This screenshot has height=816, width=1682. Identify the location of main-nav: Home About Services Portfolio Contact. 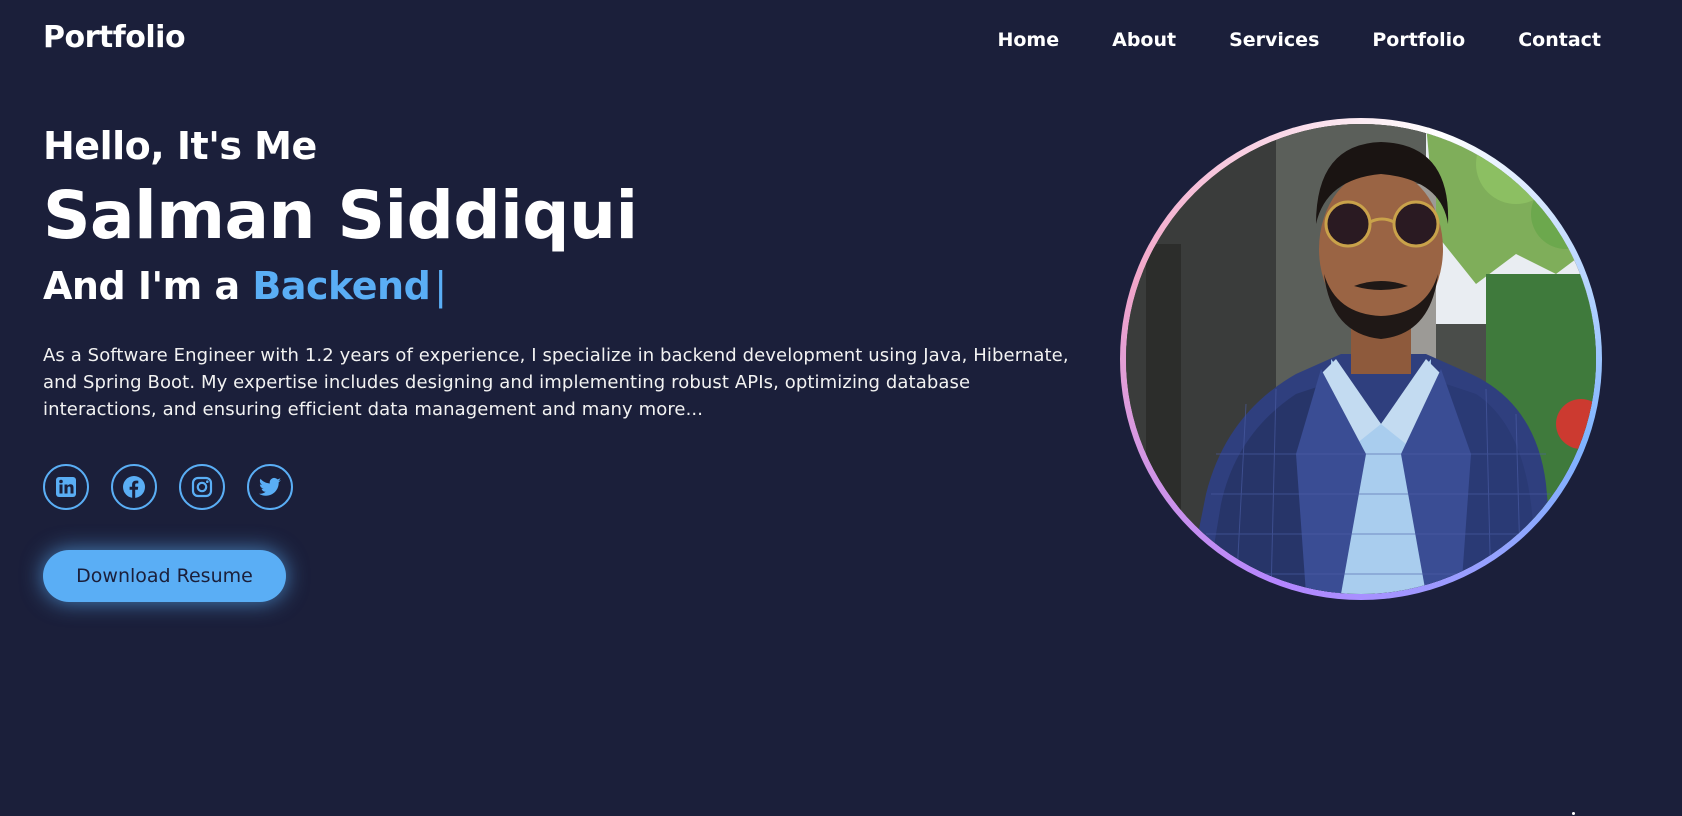
(1299, 40).